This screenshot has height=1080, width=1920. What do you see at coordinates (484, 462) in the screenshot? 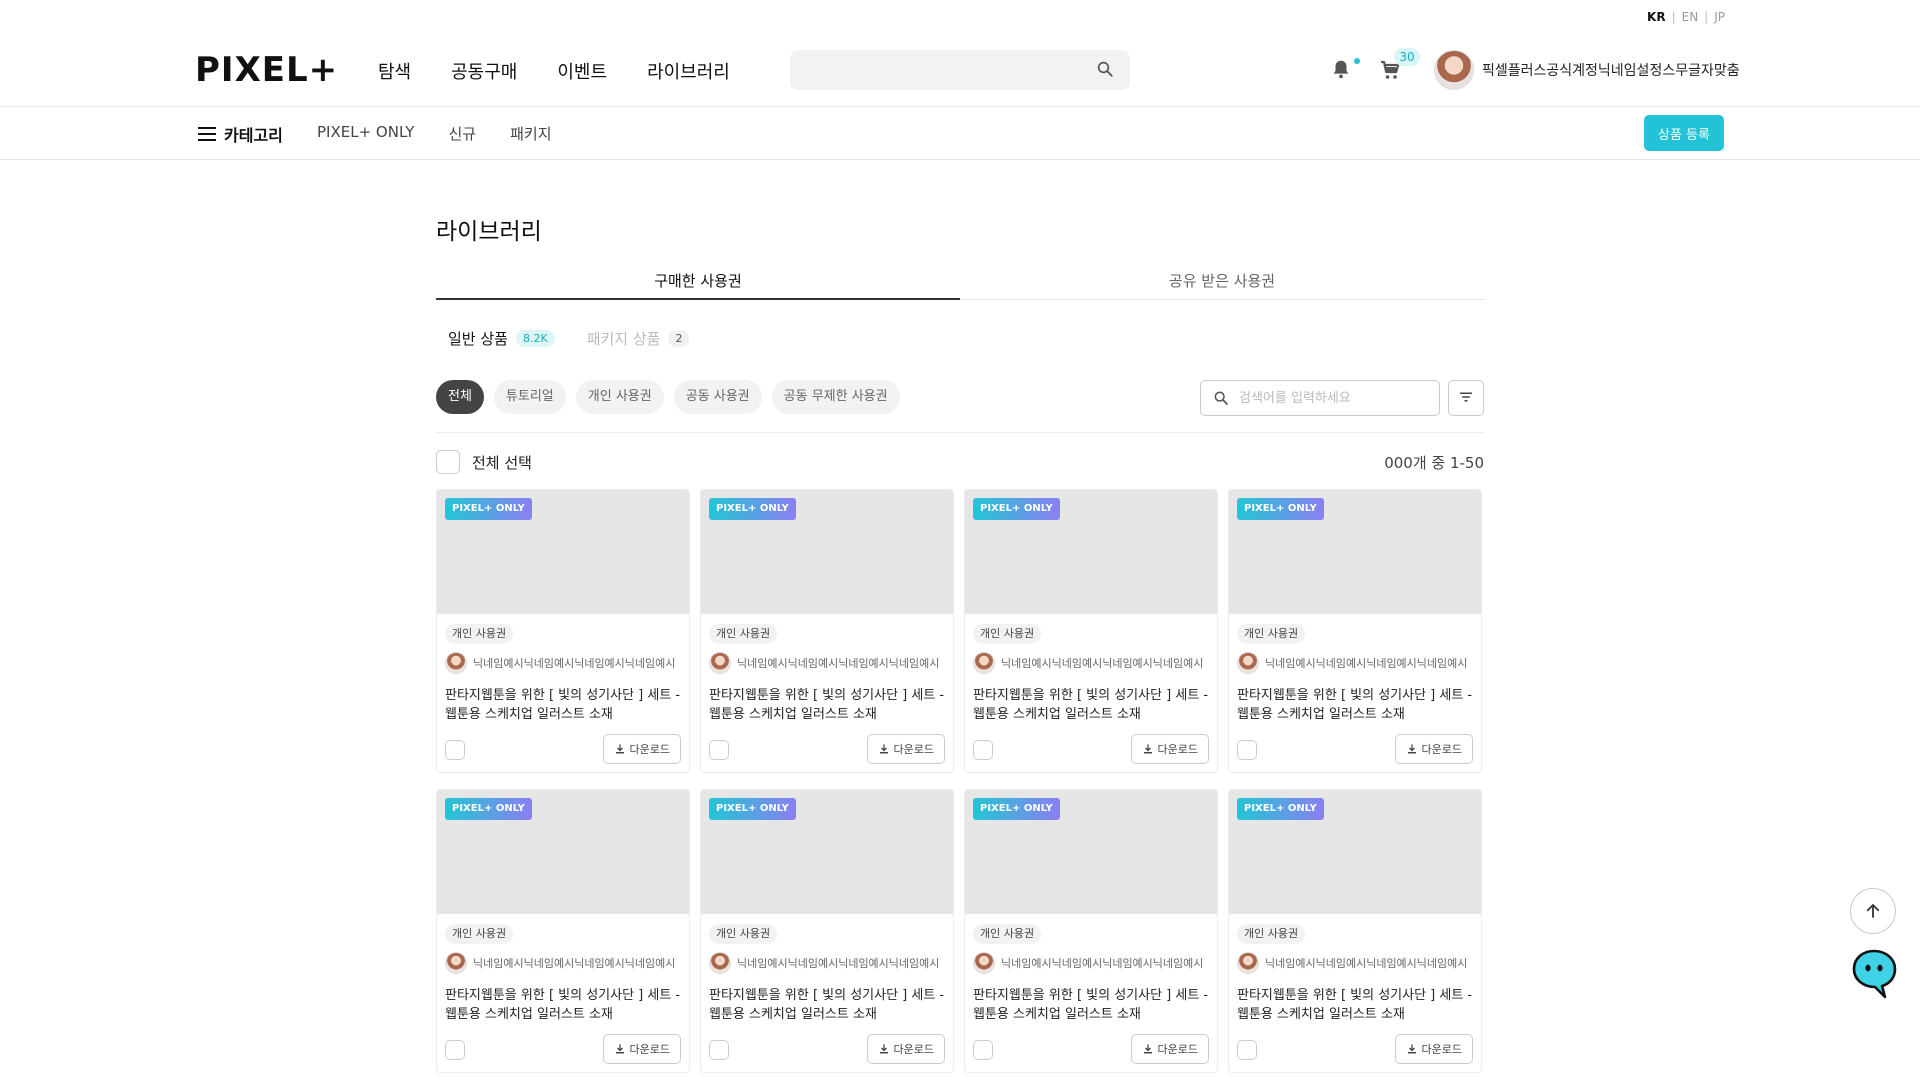
I see `select-all: 전체 선택` at bounding box center [484, 462].